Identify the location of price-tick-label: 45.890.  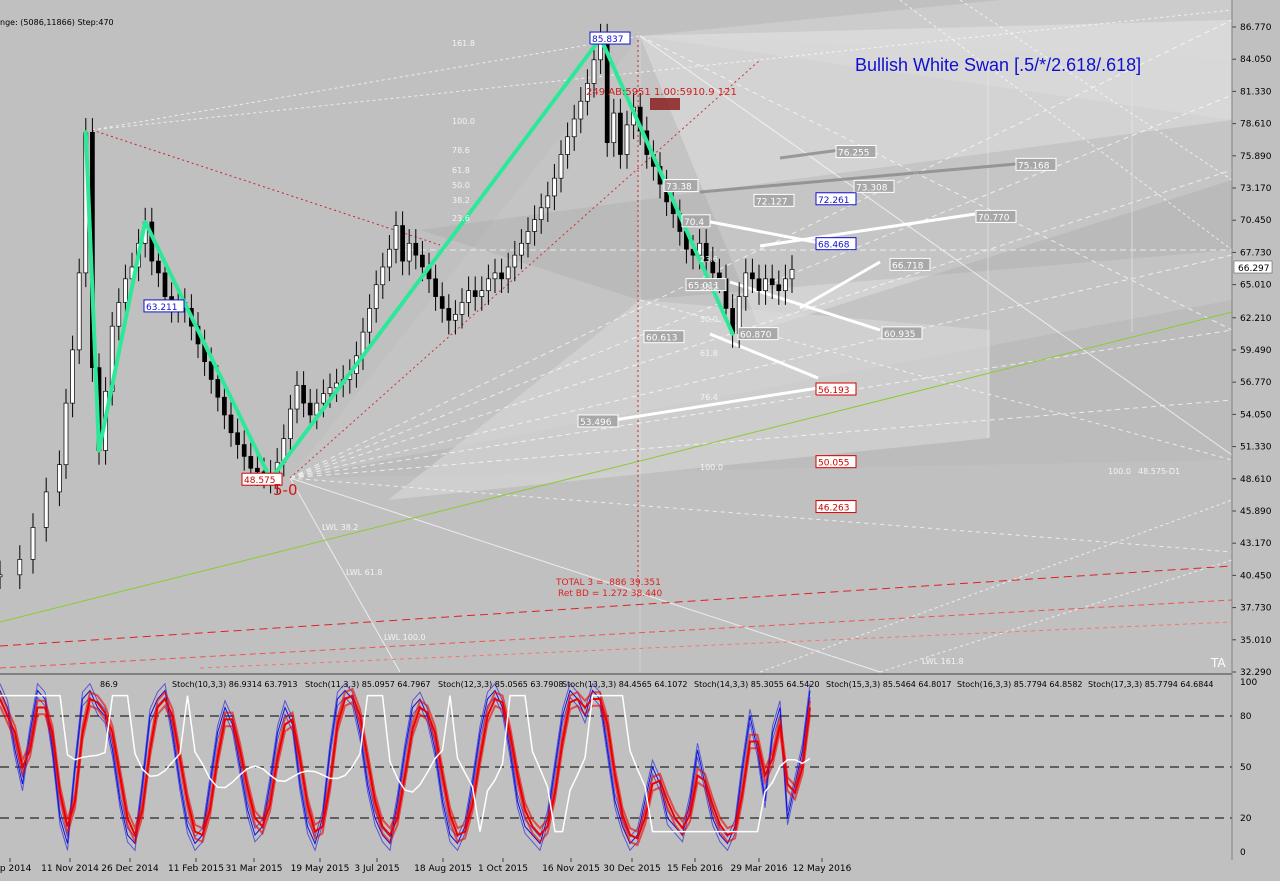
(1256, 512).